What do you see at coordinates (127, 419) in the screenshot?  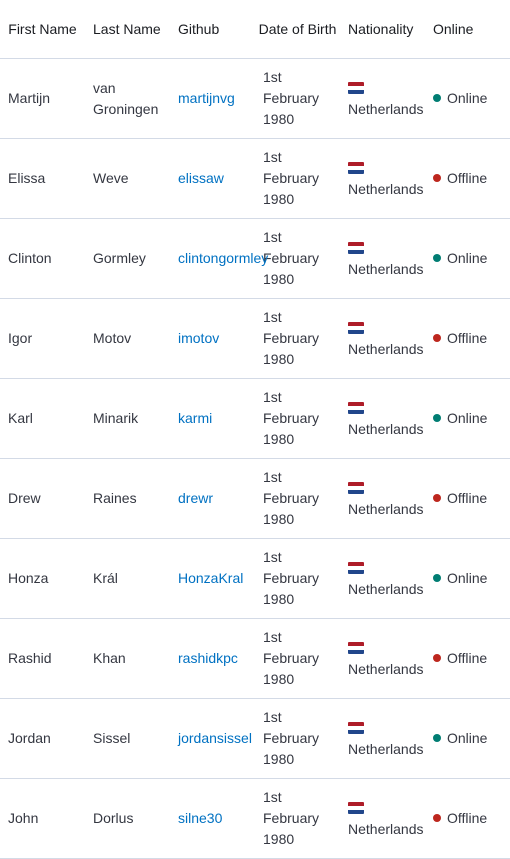 I see `cell-last-name: Minarik` at bounding box center [127, 419].